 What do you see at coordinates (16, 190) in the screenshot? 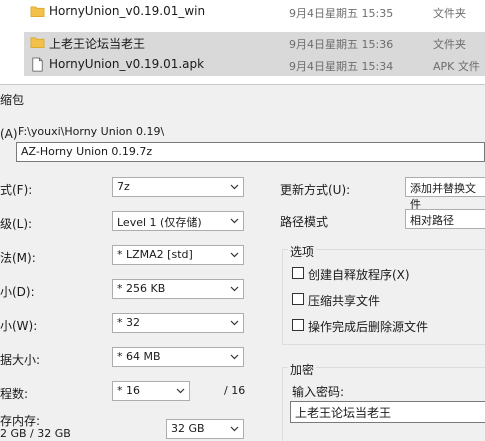
I see `format-label: 式(F):` at bounding box center [16, 190].